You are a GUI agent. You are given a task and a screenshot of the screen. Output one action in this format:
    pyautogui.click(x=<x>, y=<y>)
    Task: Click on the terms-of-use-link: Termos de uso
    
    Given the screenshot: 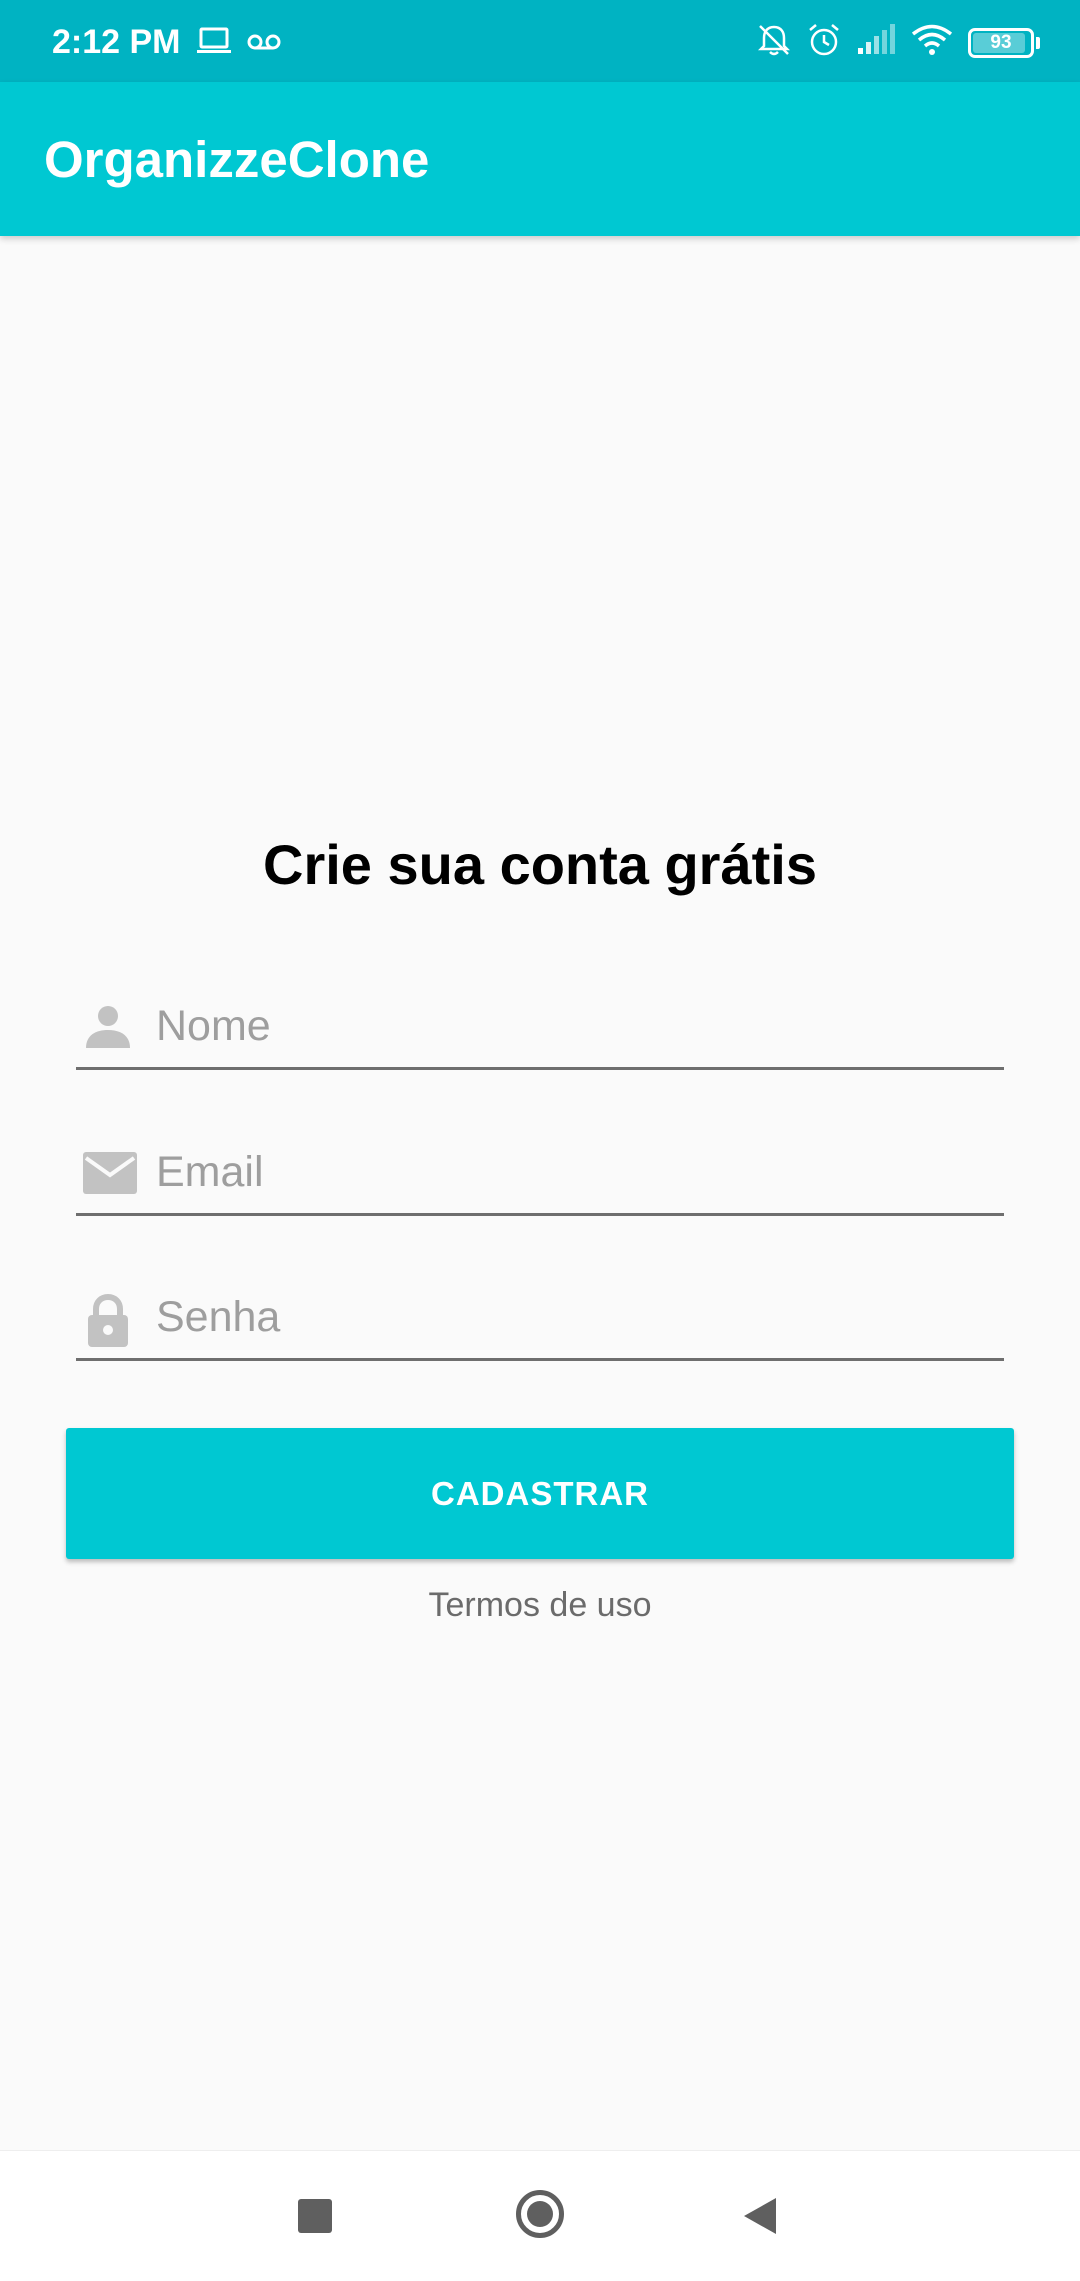 What is the action you would take?
    pyautogui.click(x=540, y=1605)
    